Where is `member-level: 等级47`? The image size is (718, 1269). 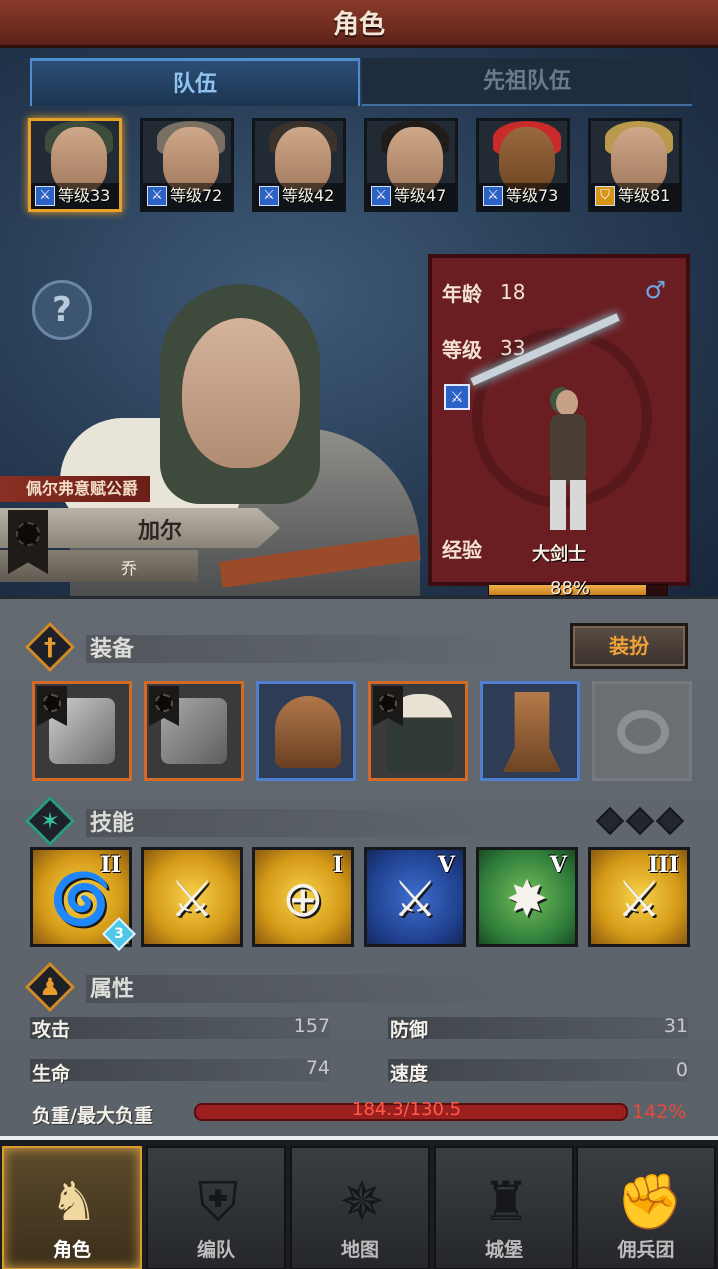 member-level: 等级47 is located at coordinates (420, 195).